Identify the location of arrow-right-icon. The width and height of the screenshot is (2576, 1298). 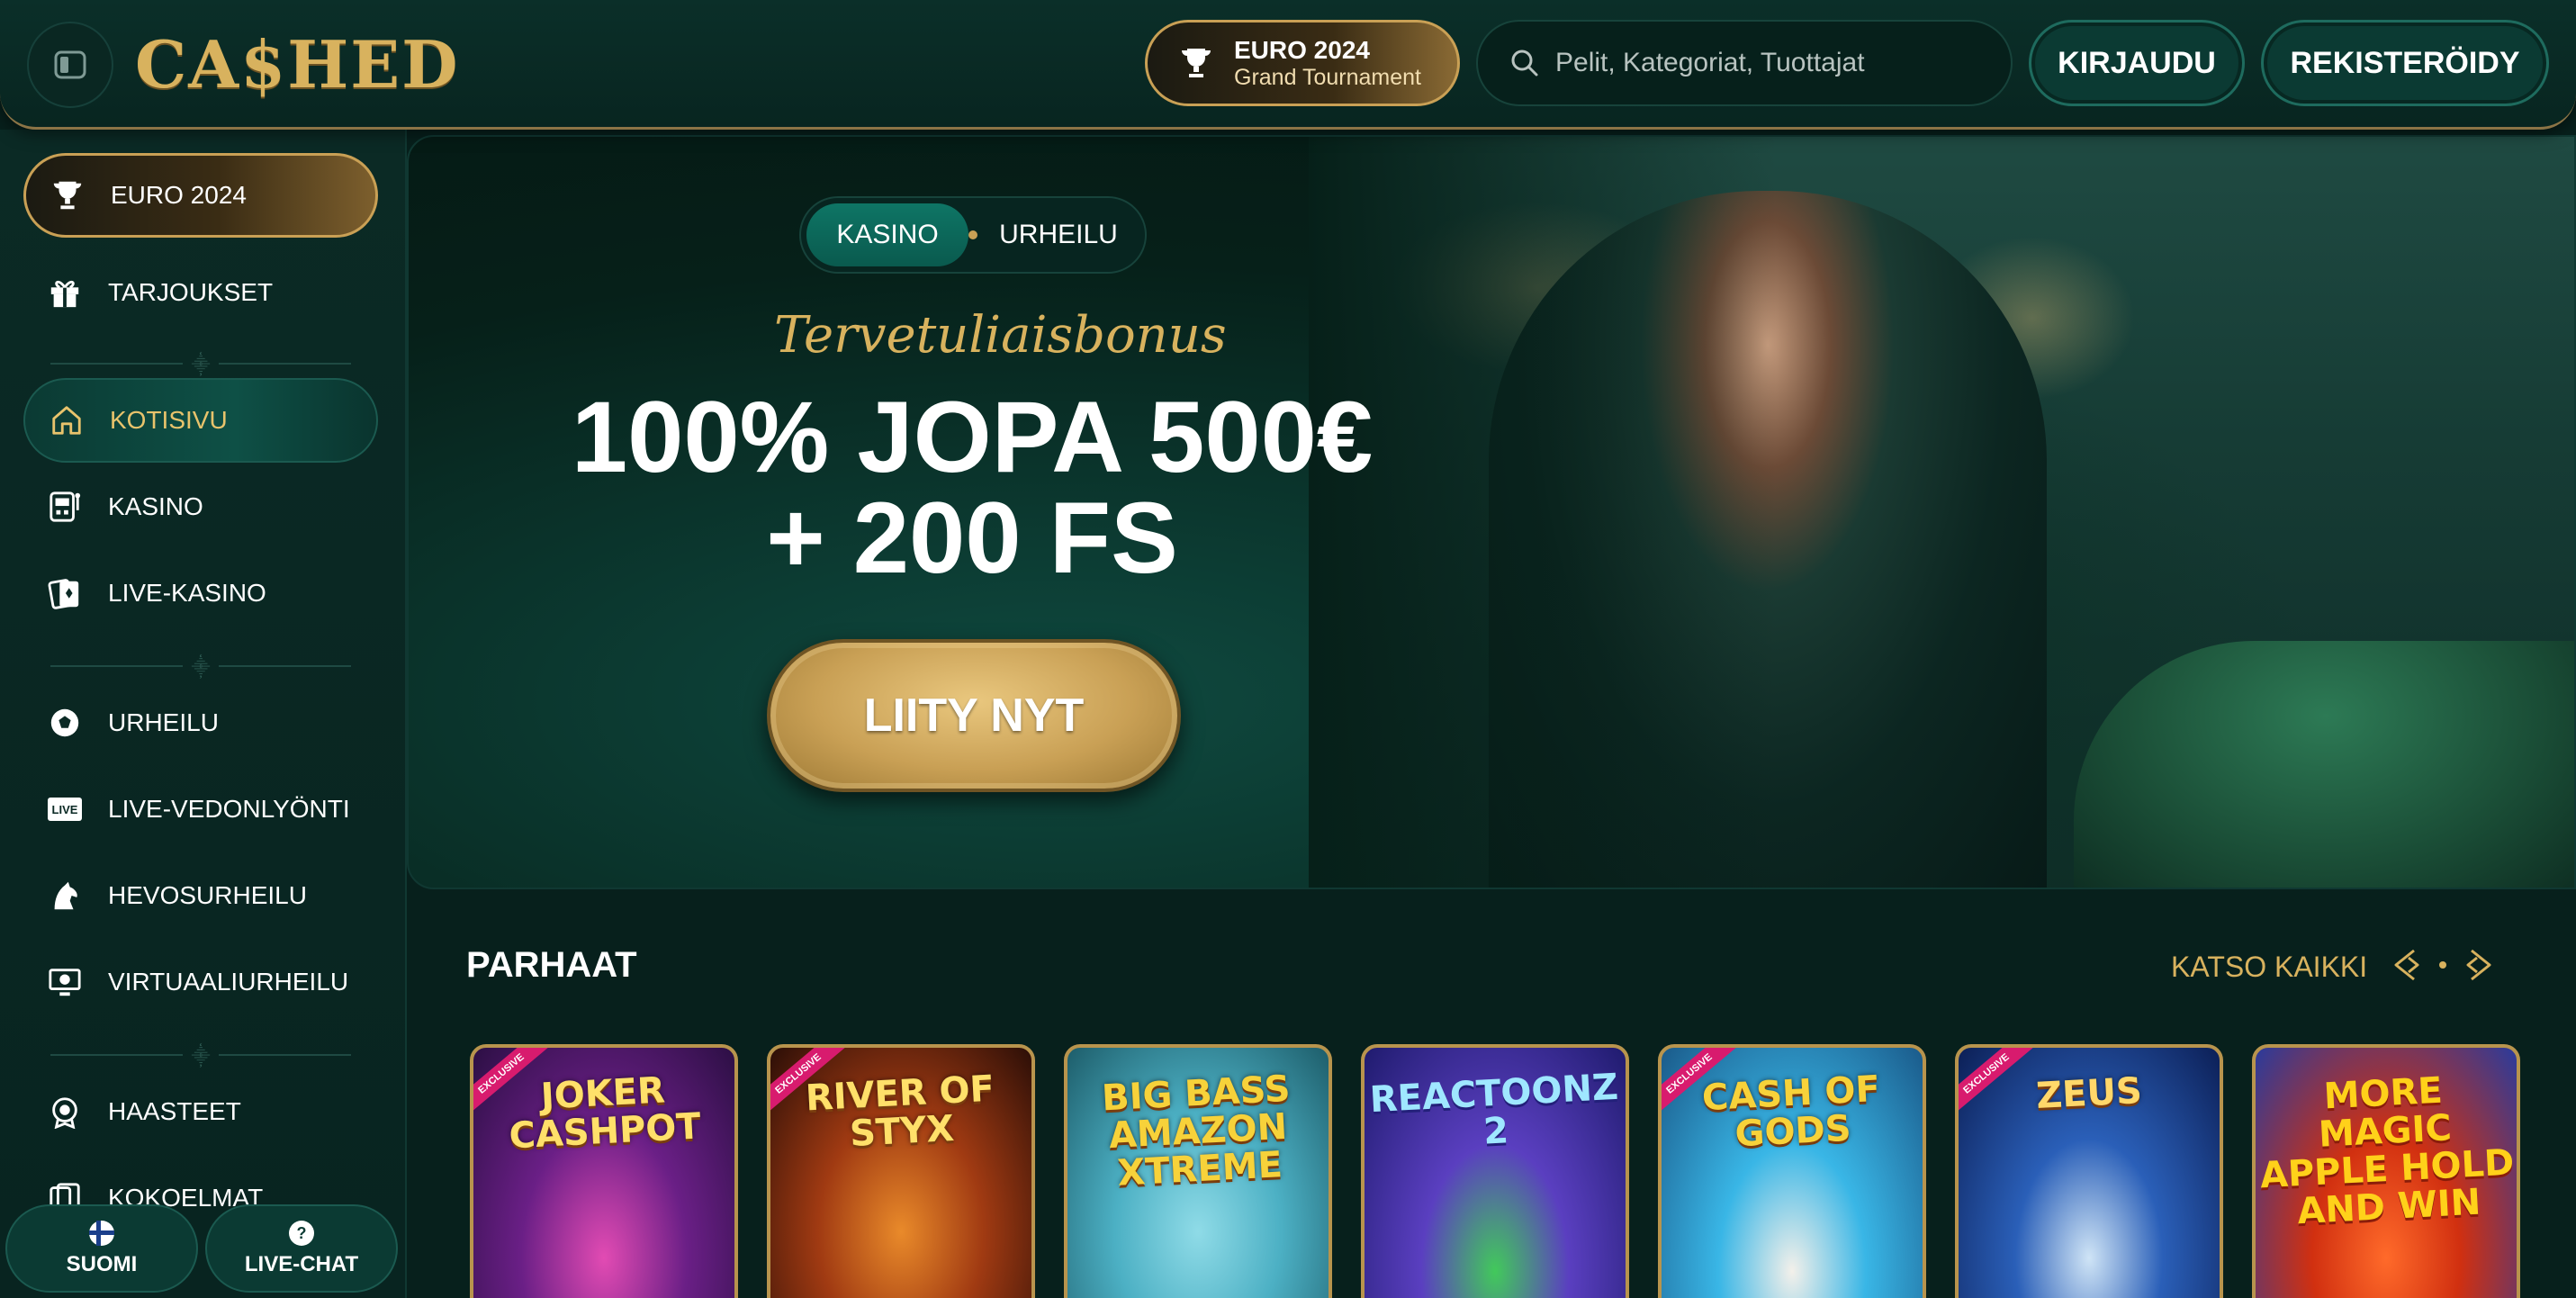
(2479, 965).